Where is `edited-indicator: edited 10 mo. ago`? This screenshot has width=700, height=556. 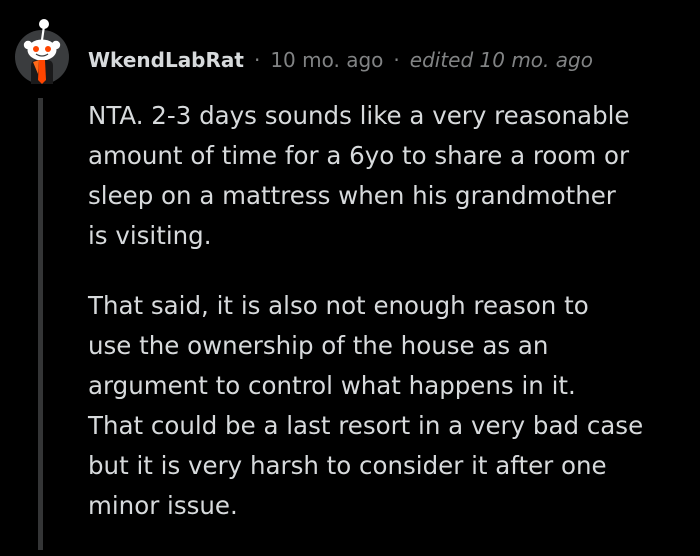 edited-indicator: edited 10 mo. ago is located at coordinates (501, 60).